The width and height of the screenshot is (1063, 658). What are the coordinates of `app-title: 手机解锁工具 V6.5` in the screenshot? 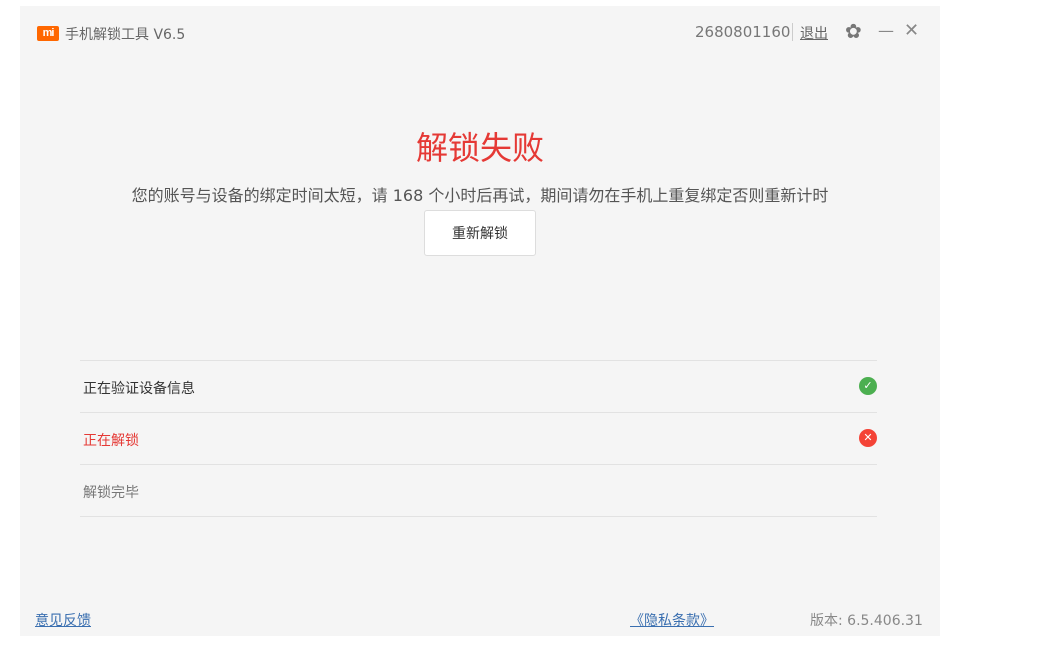 It's located at (125, 35).